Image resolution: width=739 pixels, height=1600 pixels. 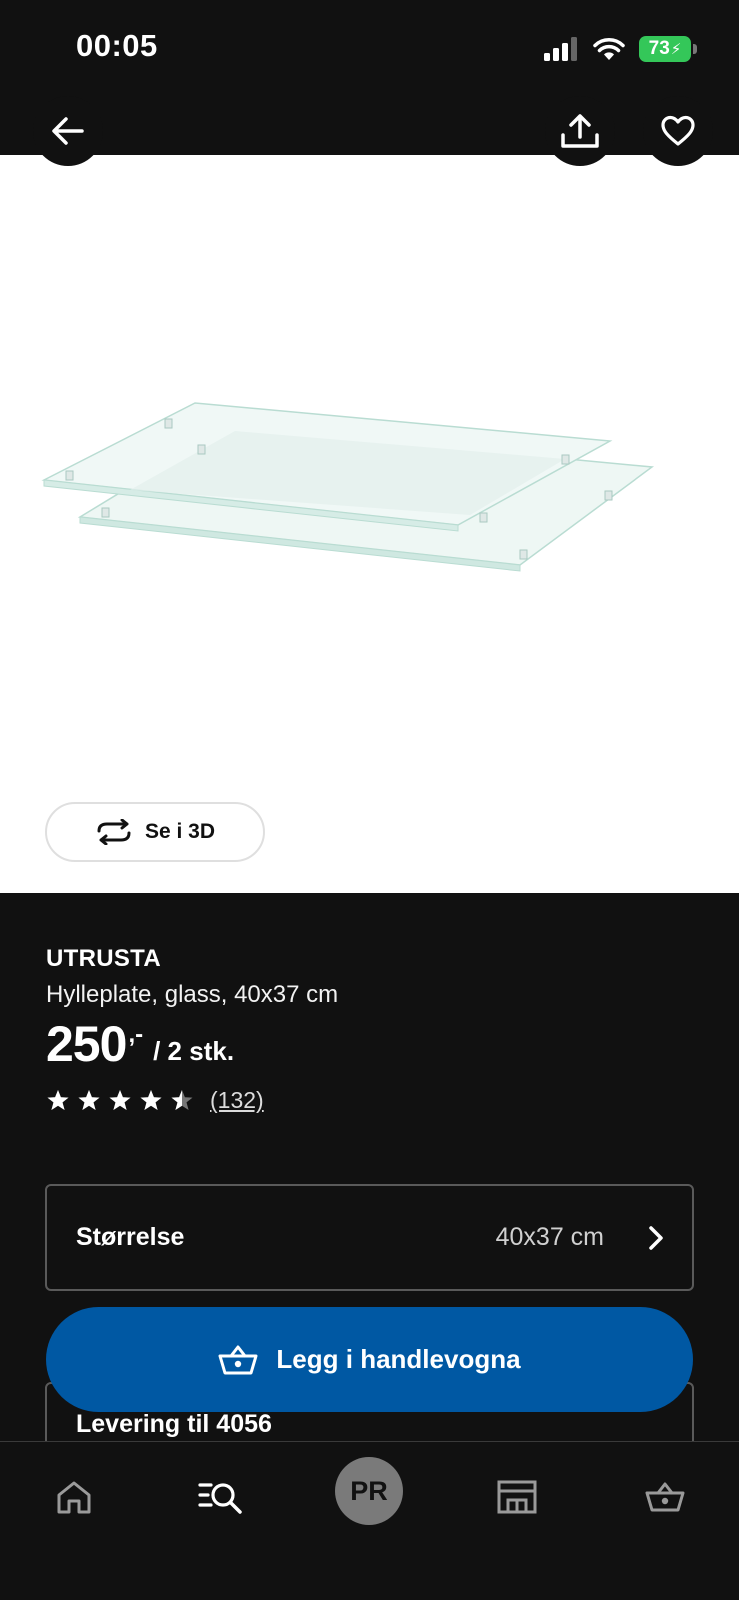 I want to click on arrow-left-icon, so click(x=68, y=131).